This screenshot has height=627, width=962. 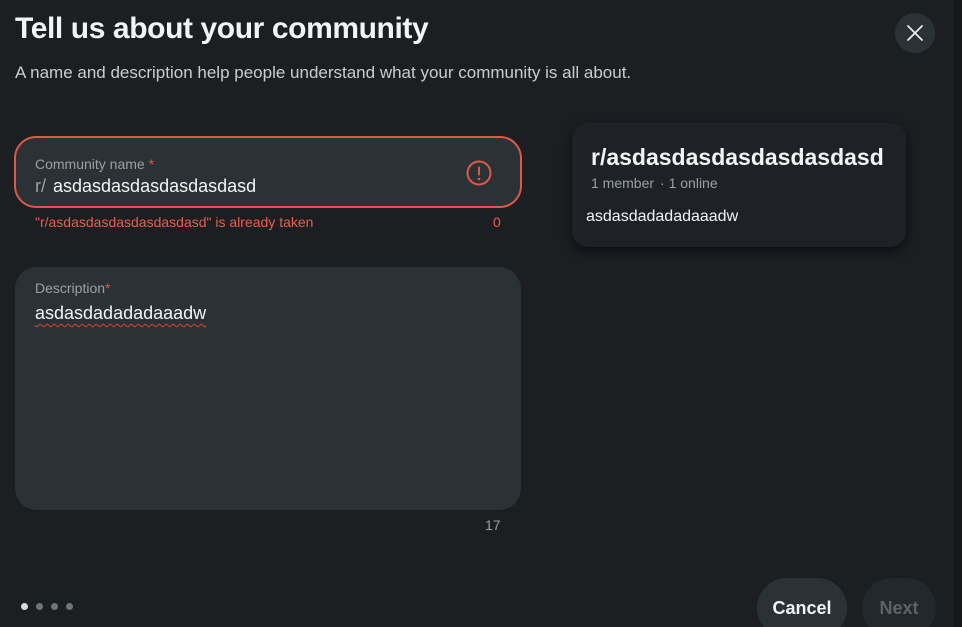 I want to click on error-icon, so click(x=479, y=173).